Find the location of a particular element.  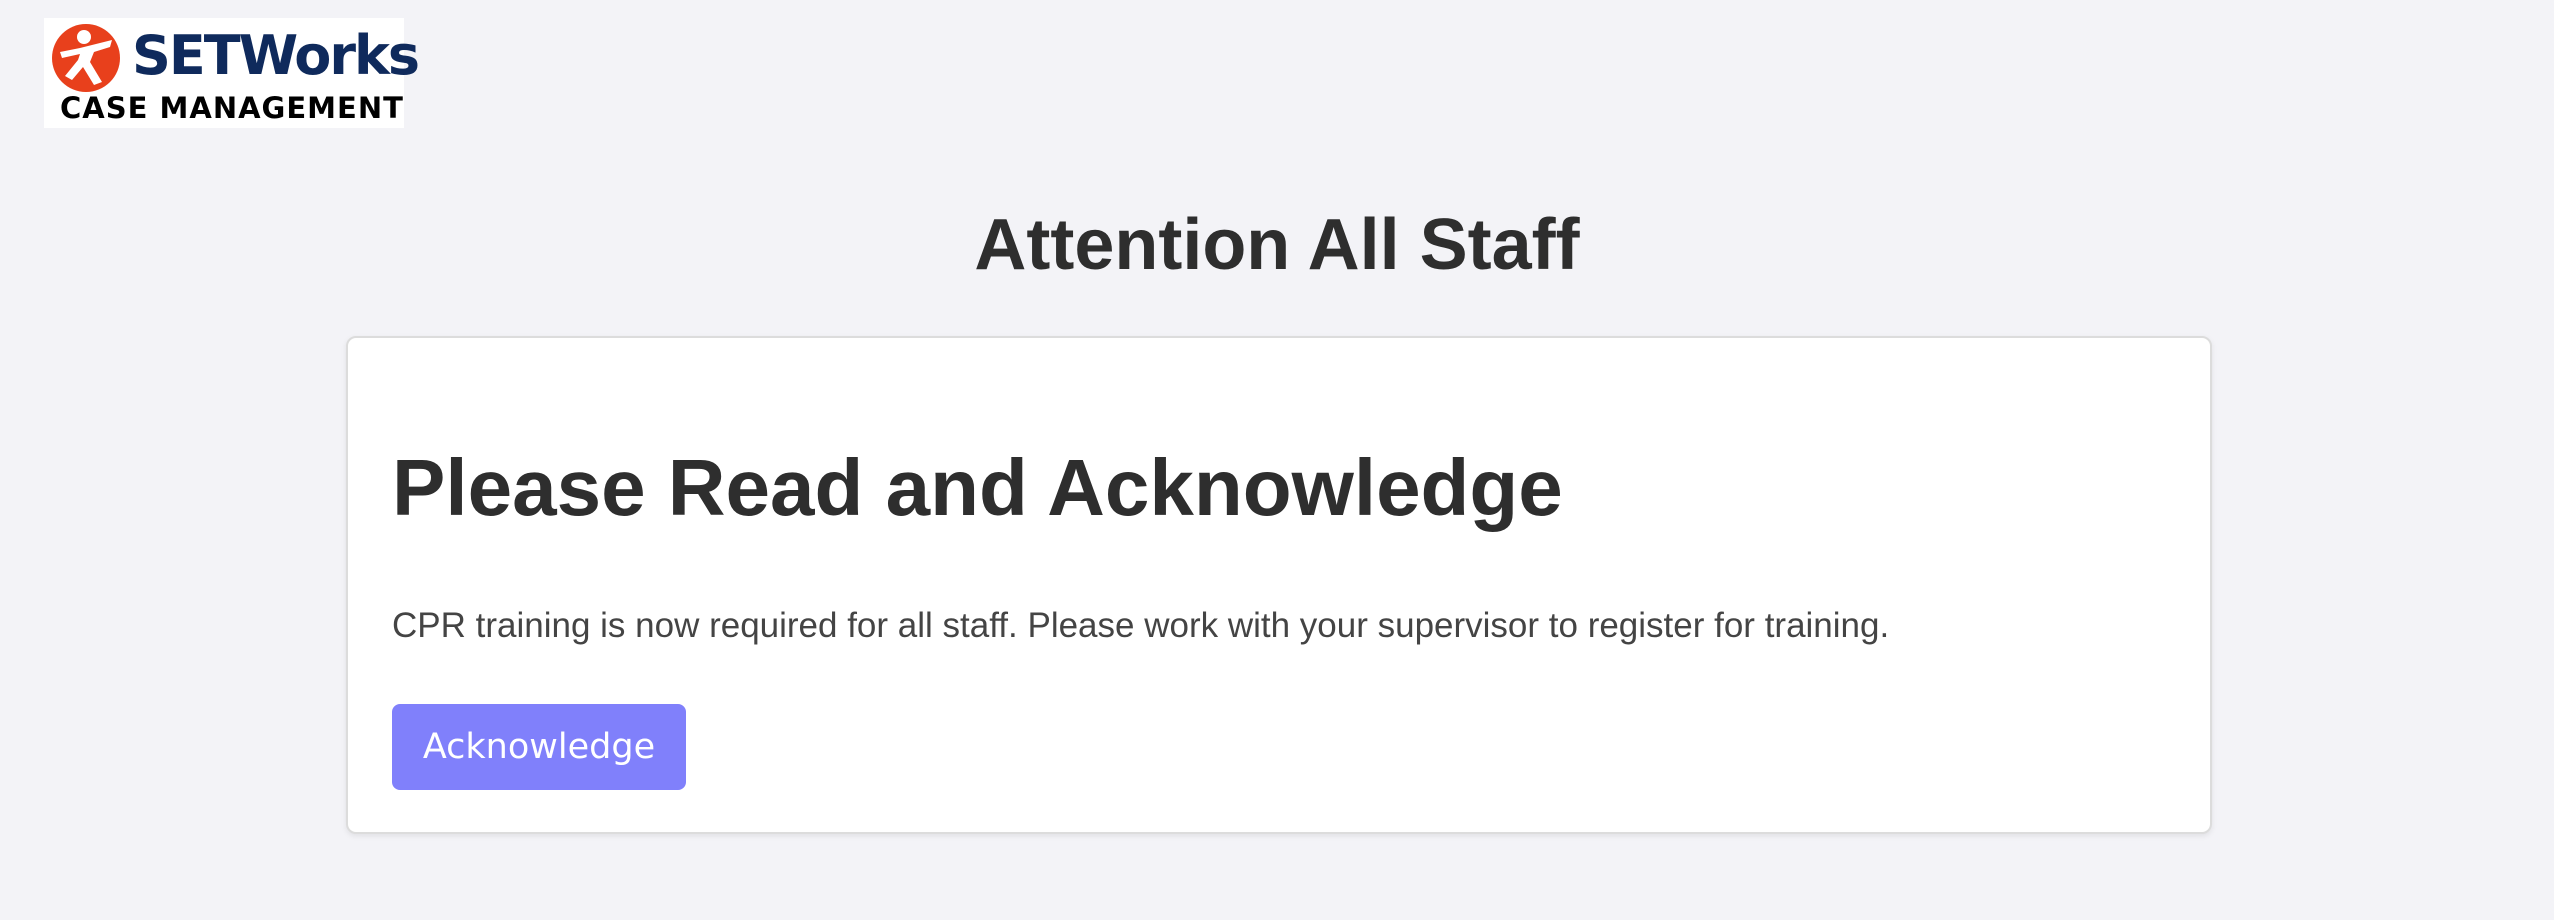

logo-brand-text: SETWorks is located at coordinates (276, 55).